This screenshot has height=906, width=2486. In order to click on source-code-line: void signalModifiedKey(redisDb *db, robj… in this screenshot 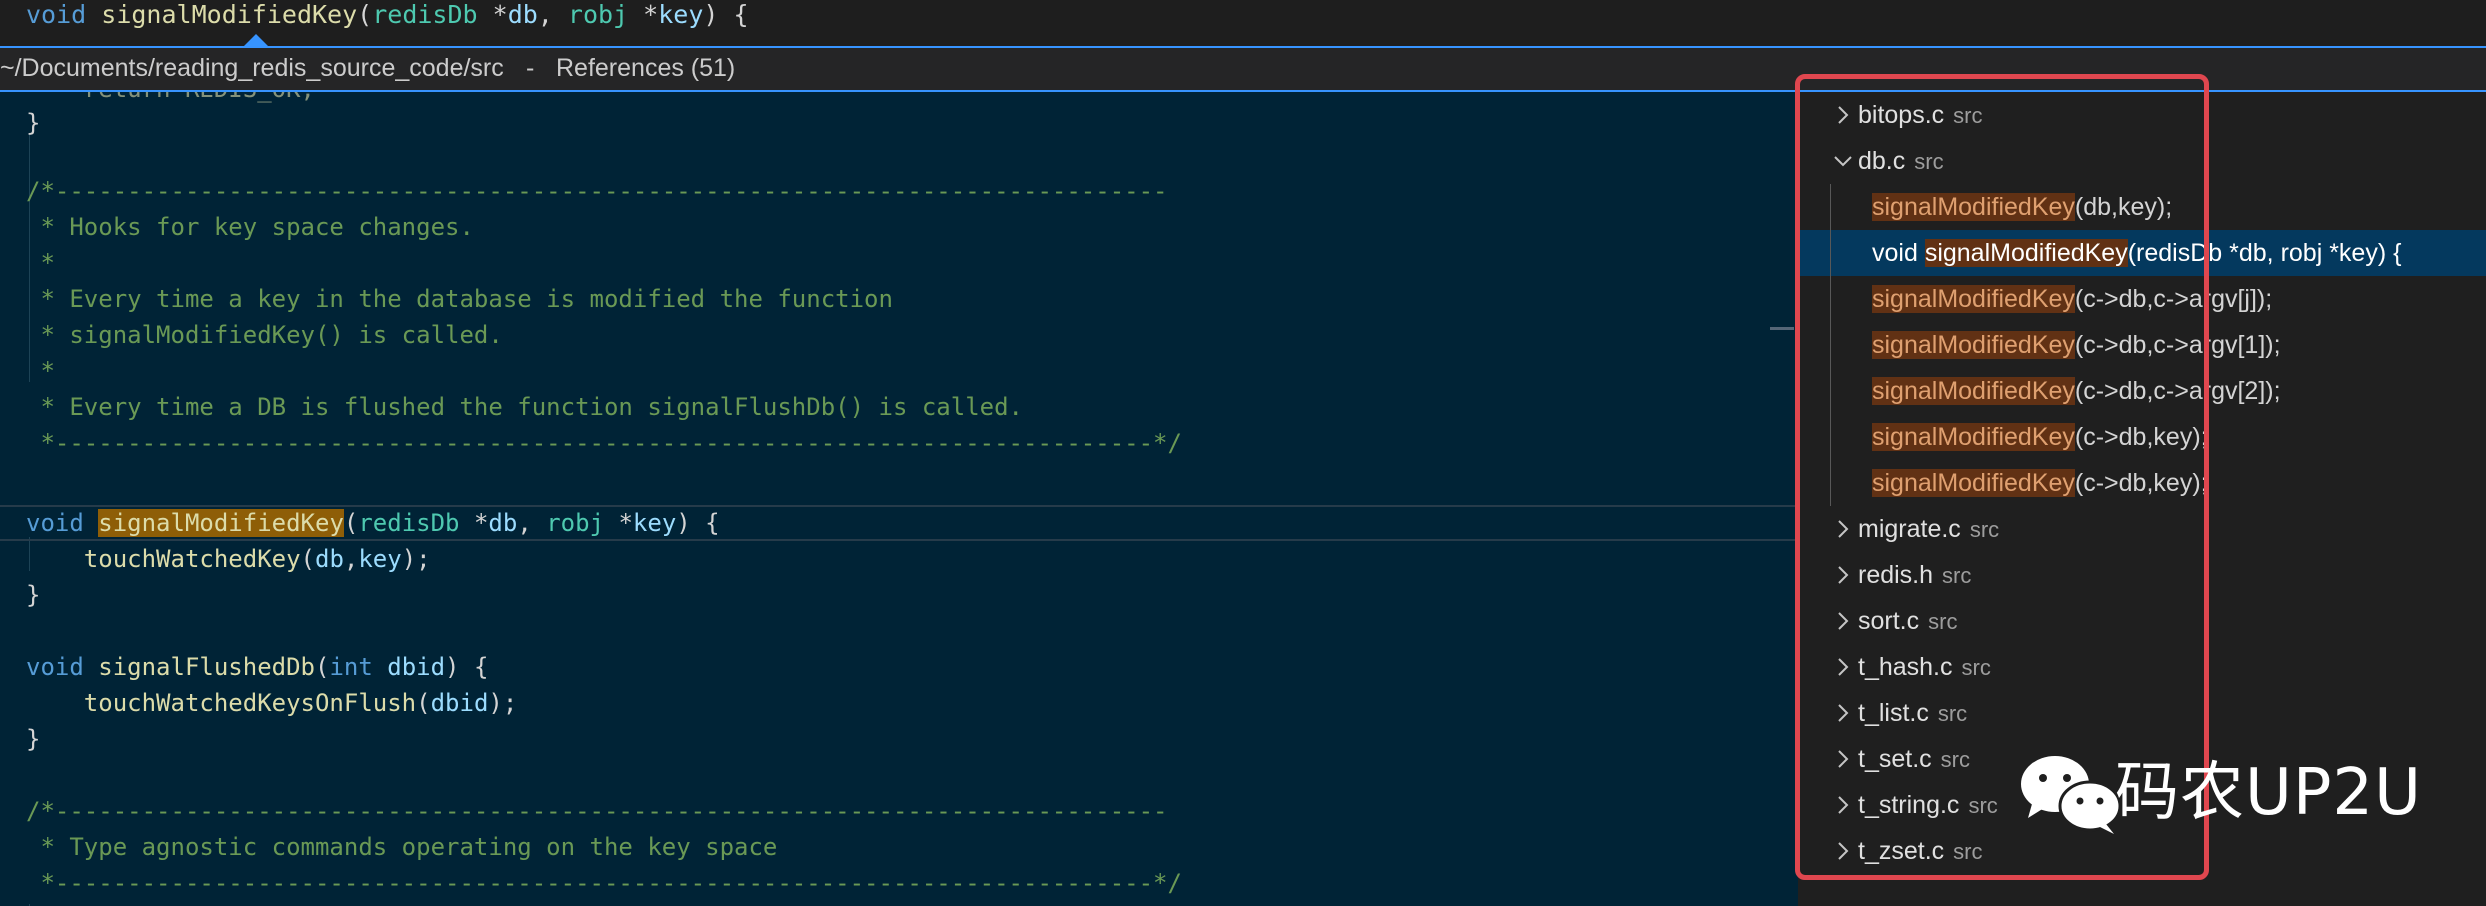, I will do `click(387, 15)`.